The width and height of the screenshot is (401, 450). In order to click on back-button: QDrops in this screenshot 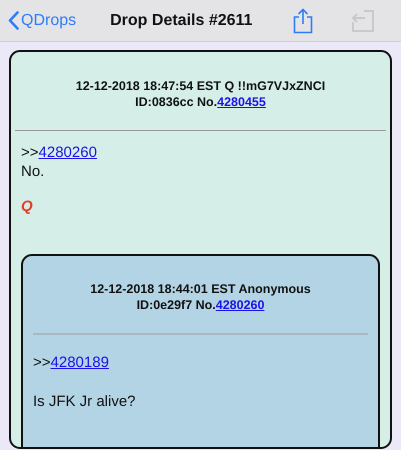, I will do `click(42, 20)`.